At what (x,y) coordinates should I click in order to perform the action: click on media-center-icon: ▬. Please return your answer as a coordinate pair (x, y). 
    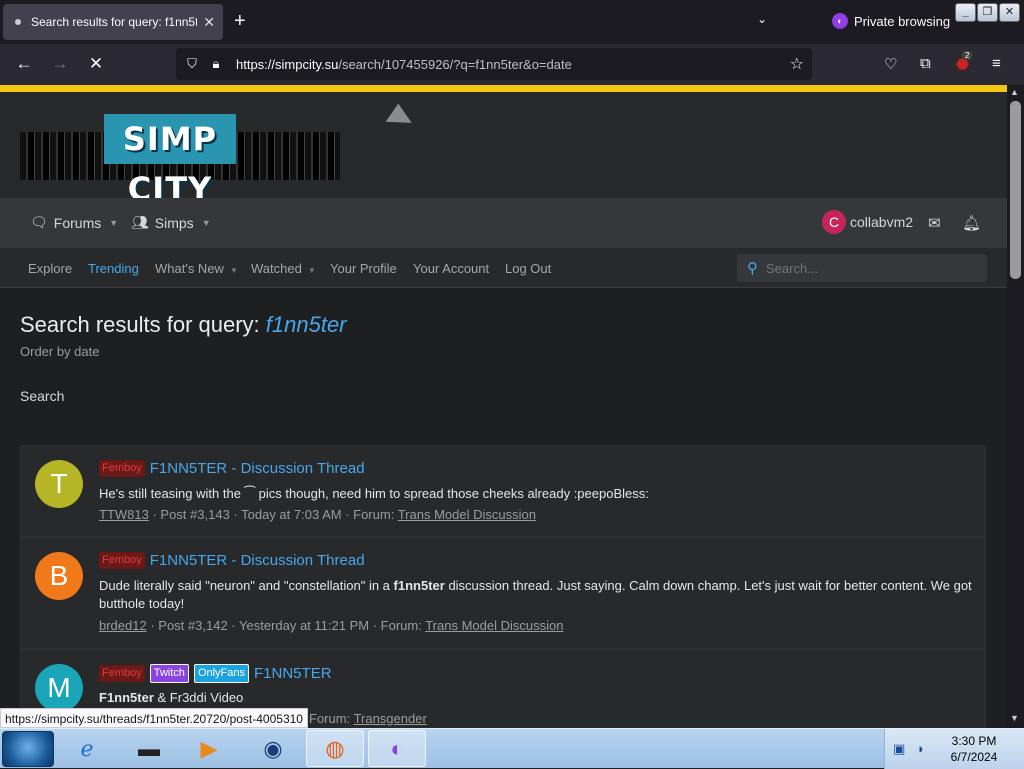
    Looking at the image, I should click on (149, 748).